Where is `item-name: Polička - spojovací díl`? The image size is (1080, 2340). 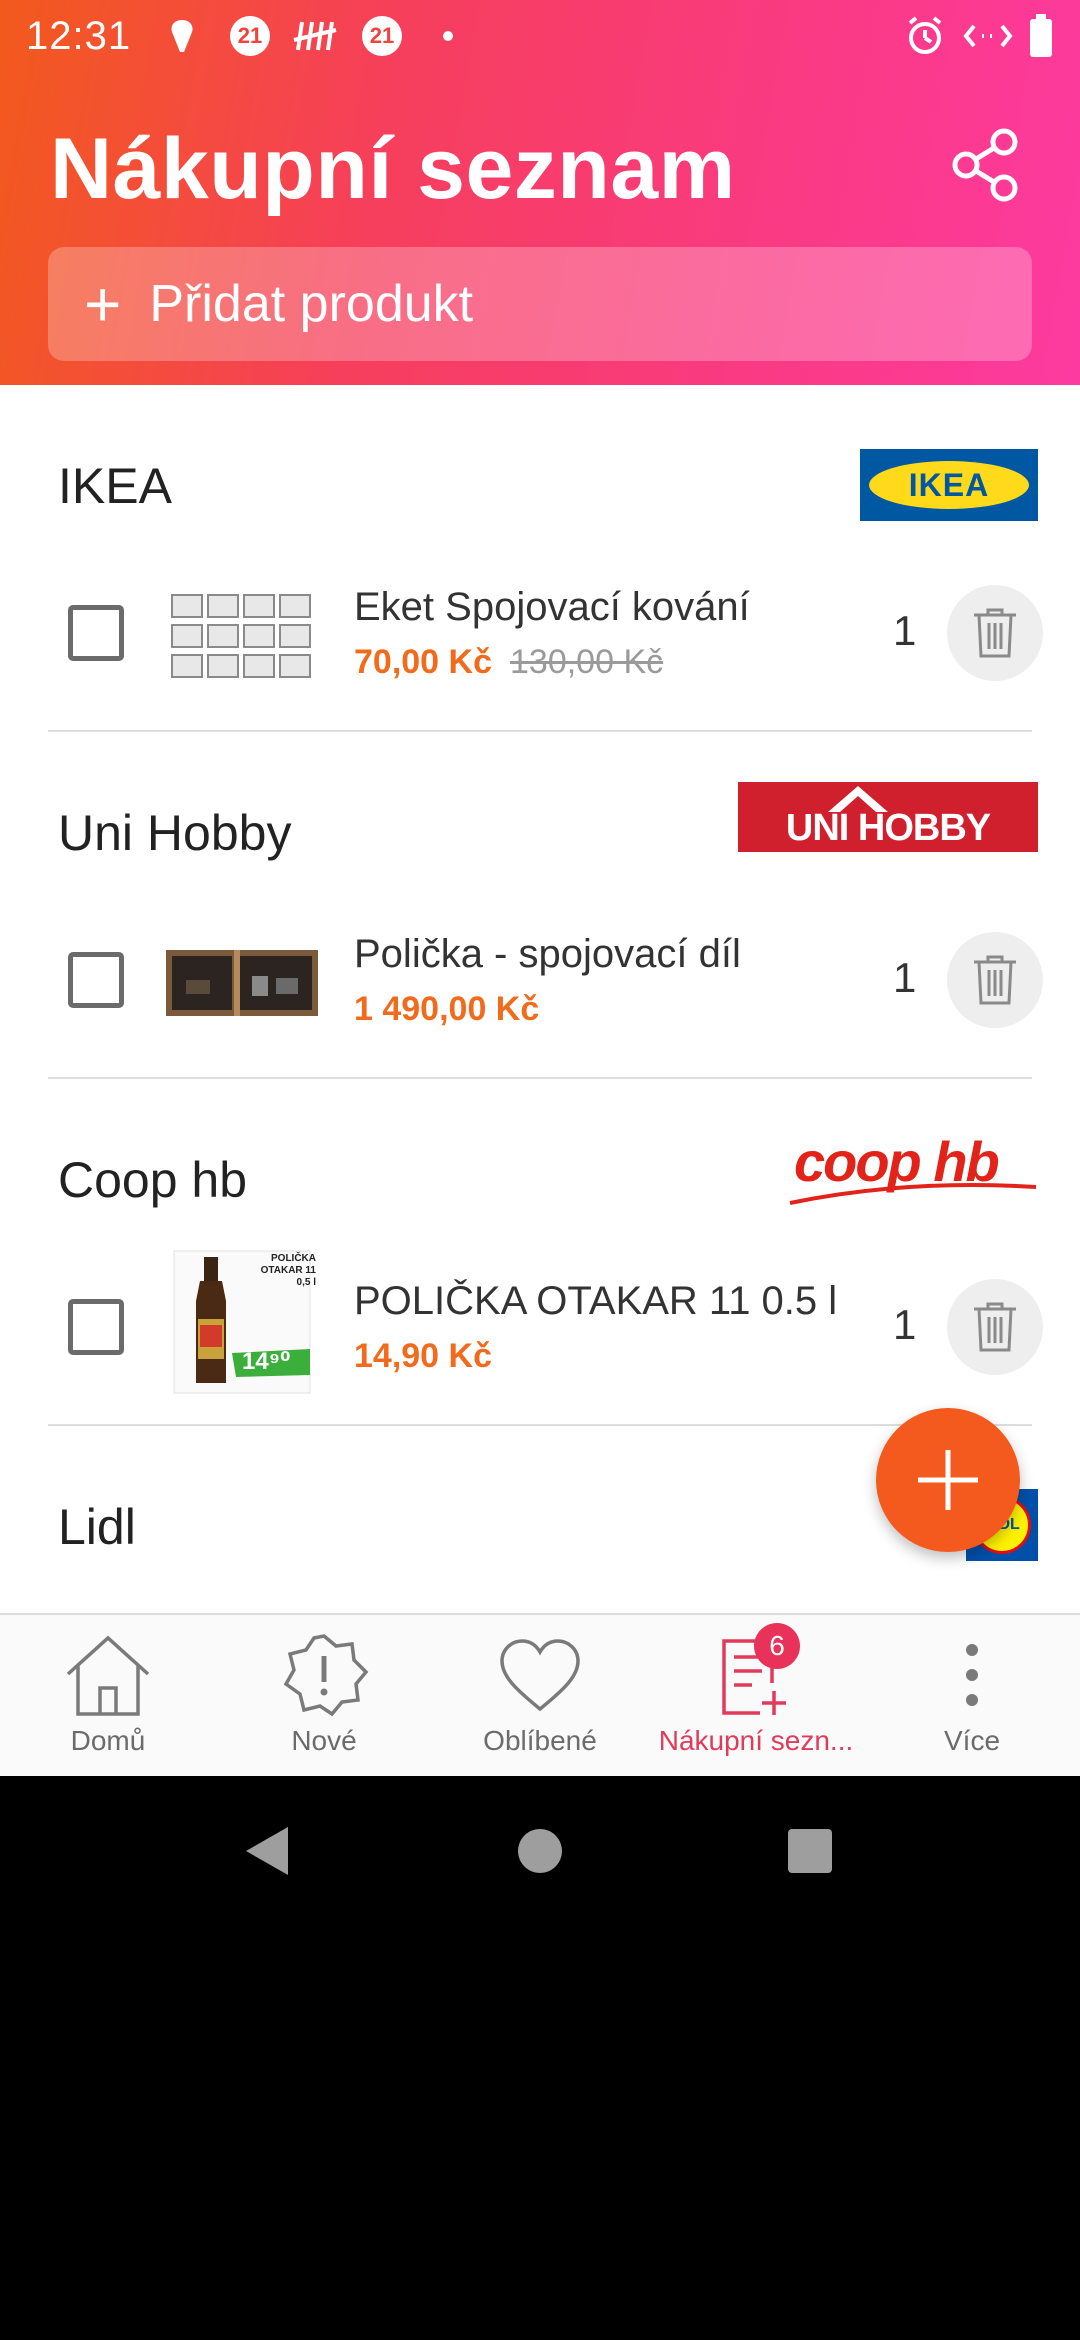
item-name: Polička - spojovací díl is located at coordinates (547, 954).